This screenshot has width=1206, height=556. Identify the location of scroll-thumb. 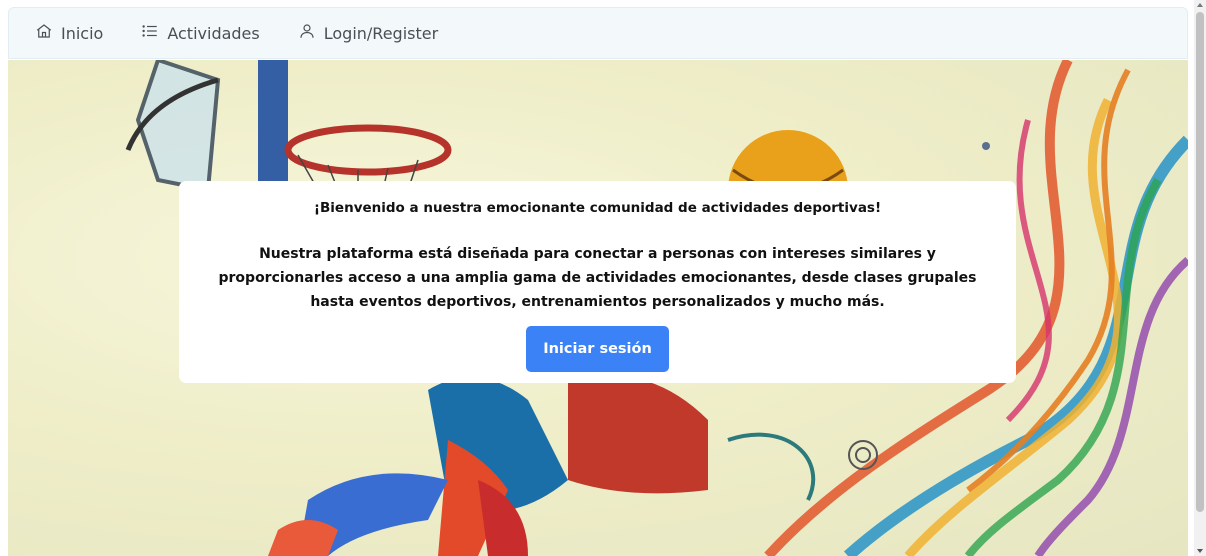
(1200, 262).